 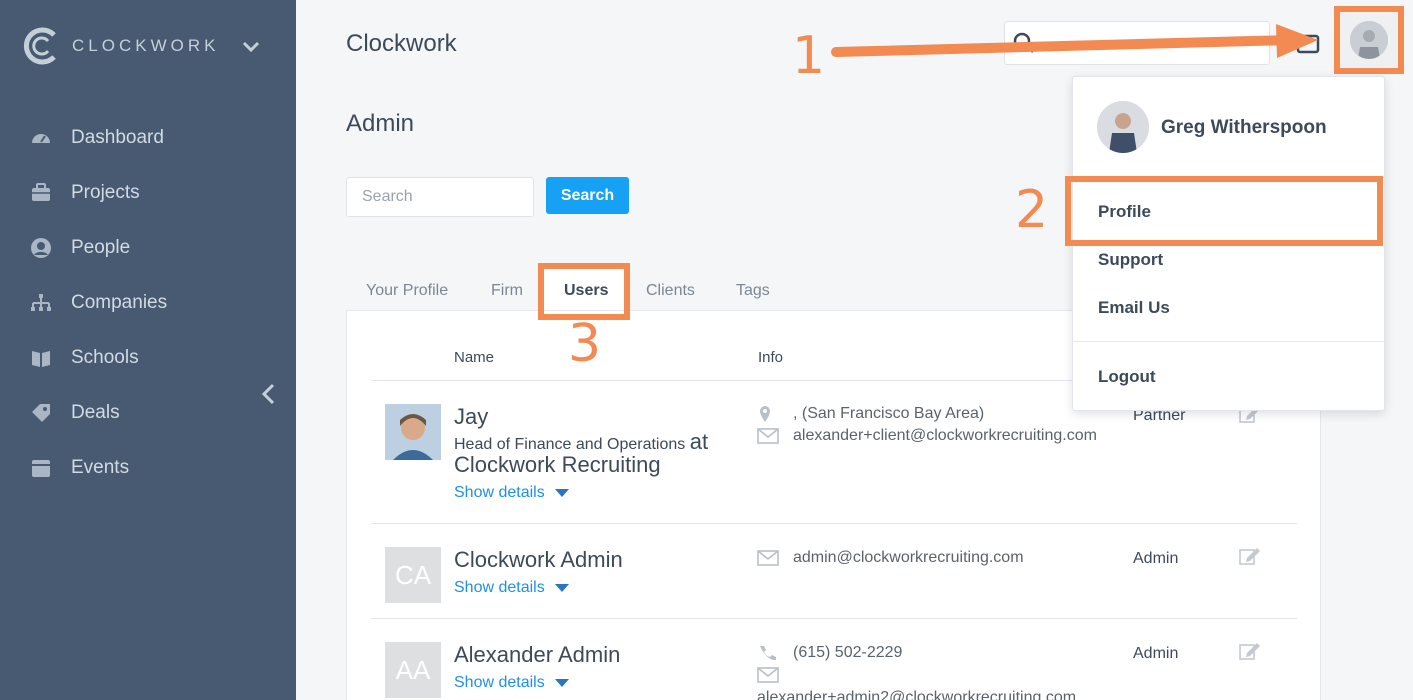 I want to click on user-phone: (615) 502-2229, so click(x=829, y=653).